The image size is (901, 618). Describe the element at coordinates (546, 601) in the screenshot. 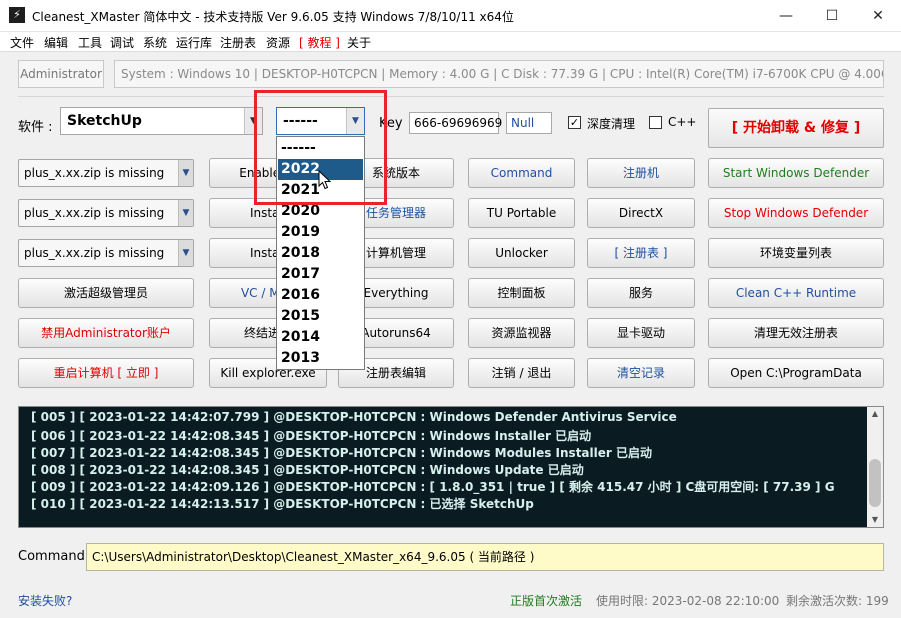

I see `activation-status: 正版首次激活` at that location.